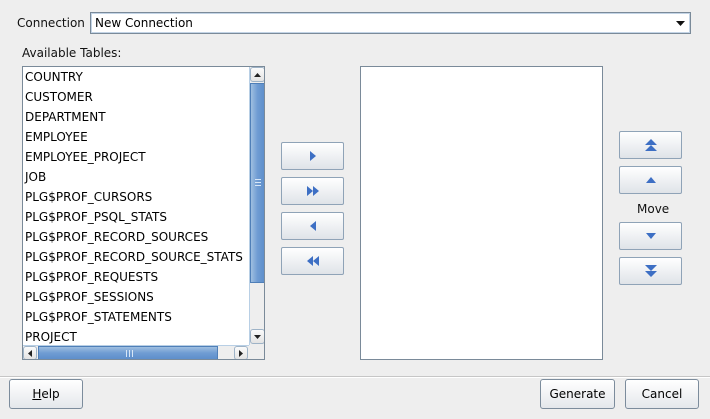 Image resolution: width=710 pixels, height=419 pixels. I want to click on list-item: PLG$PROF_SESSIONS, so click(136, 297).